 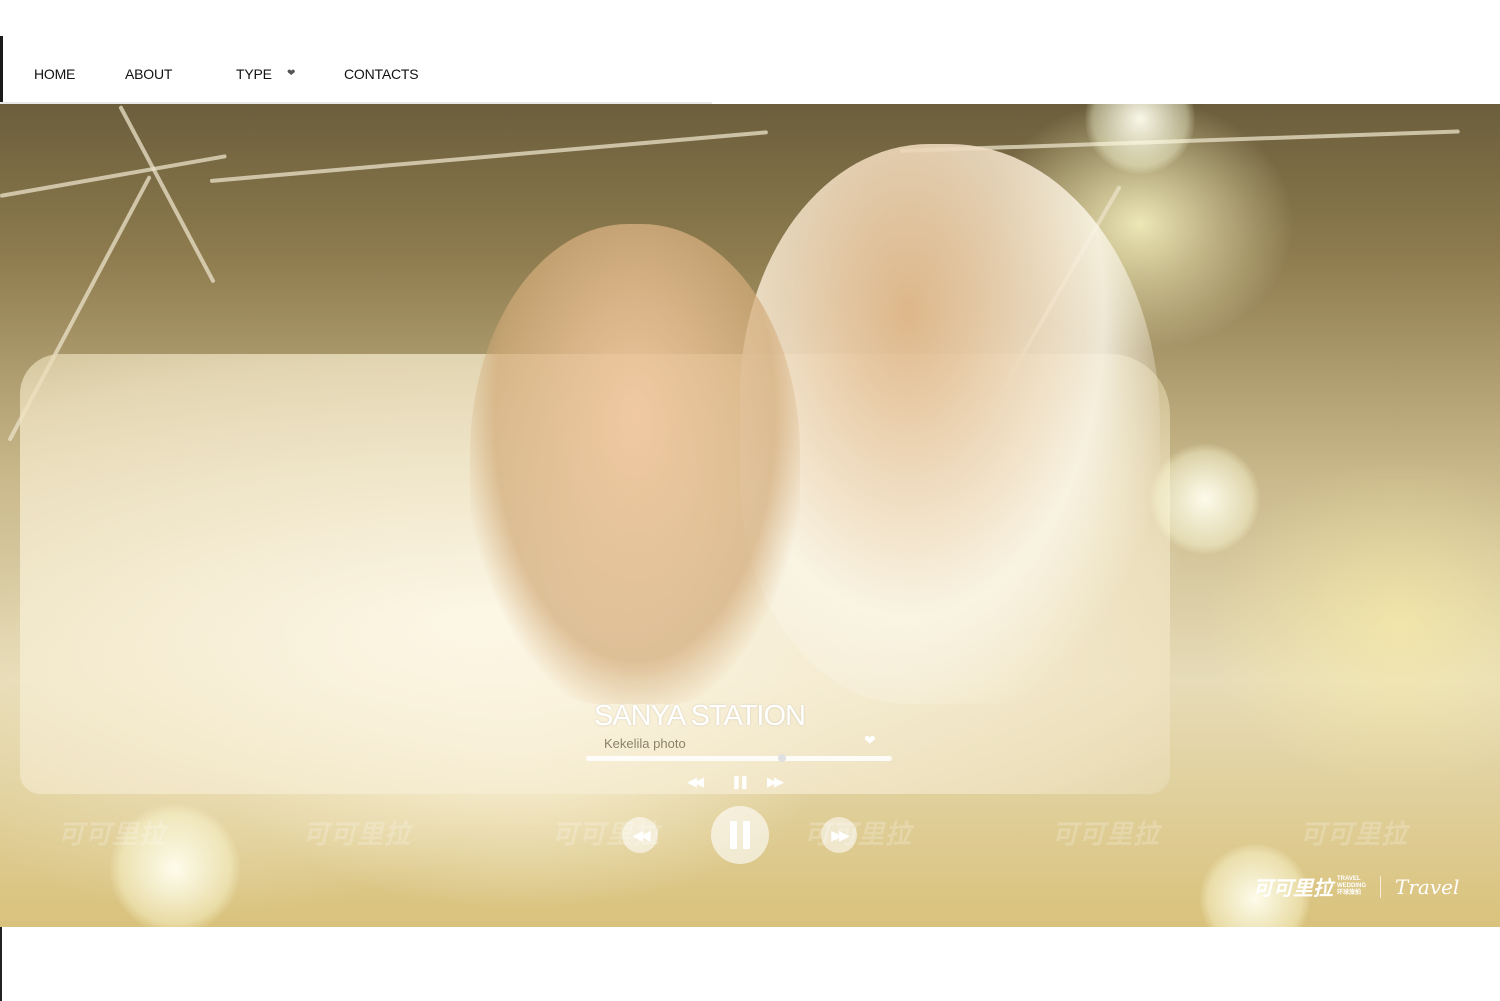 What do you see at coordinates (1, 964) in the screenshot?
I see `left-edge-line-bottom` at bounding box center [1, 964].